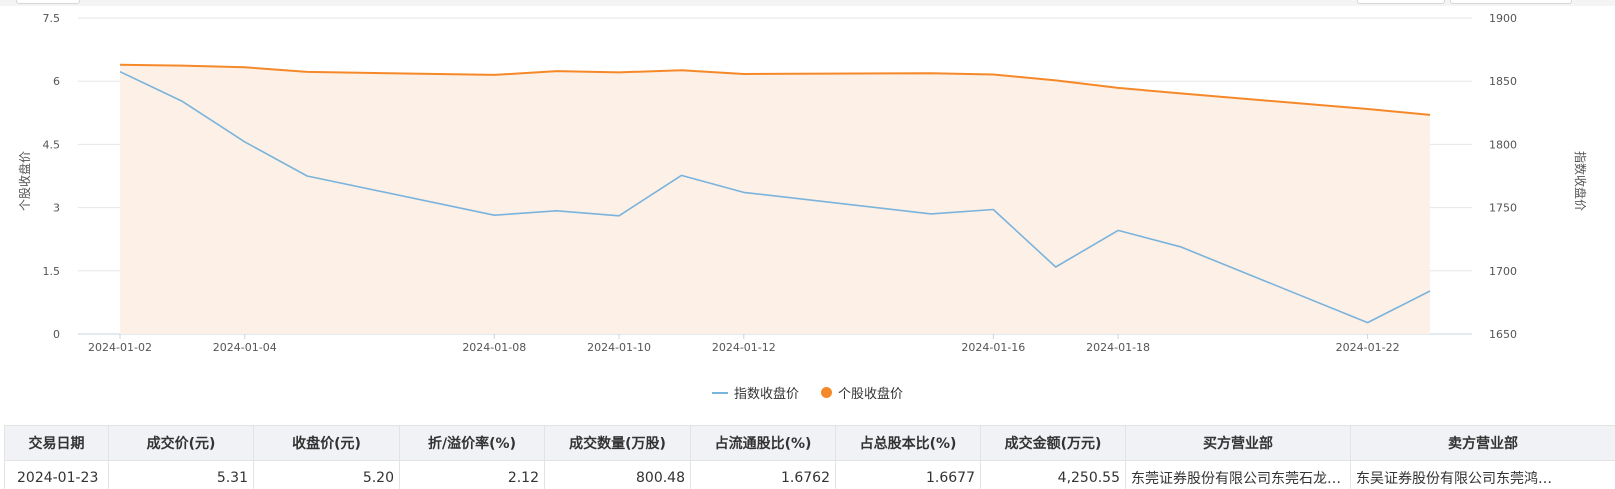  Describe the element at coordinates (56, 474) in the screenshot. I see `table-cell: 2024-01-23` at that location.